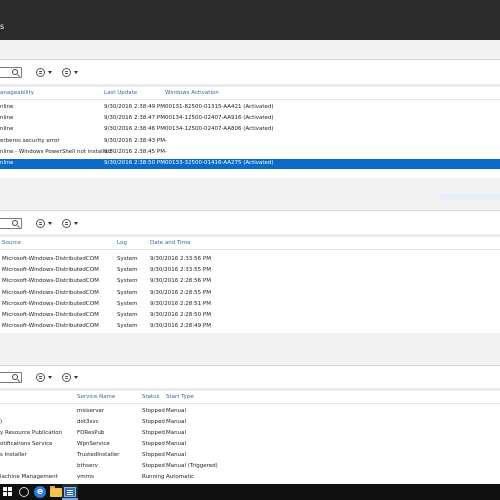 Image resolution: width=500 pixels, height=500 pixels. Describe the element at coordinates (70, 492) in the screenshot. I see `server-manager-button` at that location.